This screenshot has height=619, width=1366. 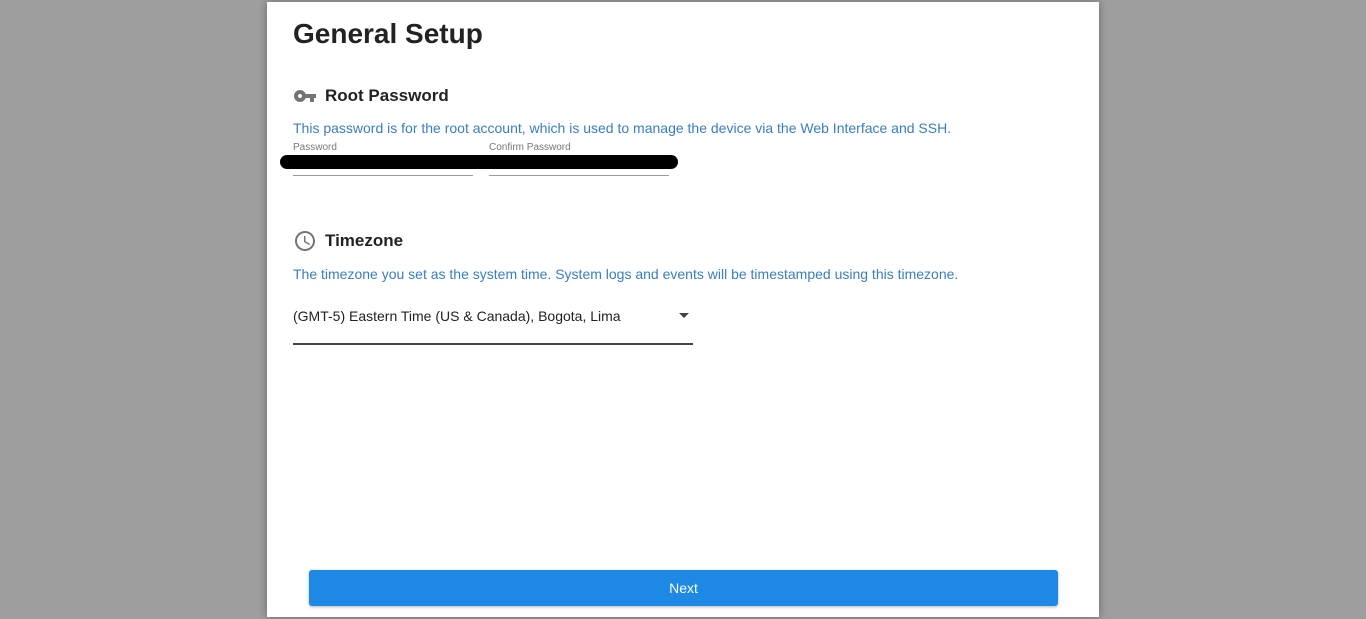 What do you see at coordinates (530, 147) in the screenshot?
I see `confirm-password-label: Confirm Password` at bounding box center [530, 147].